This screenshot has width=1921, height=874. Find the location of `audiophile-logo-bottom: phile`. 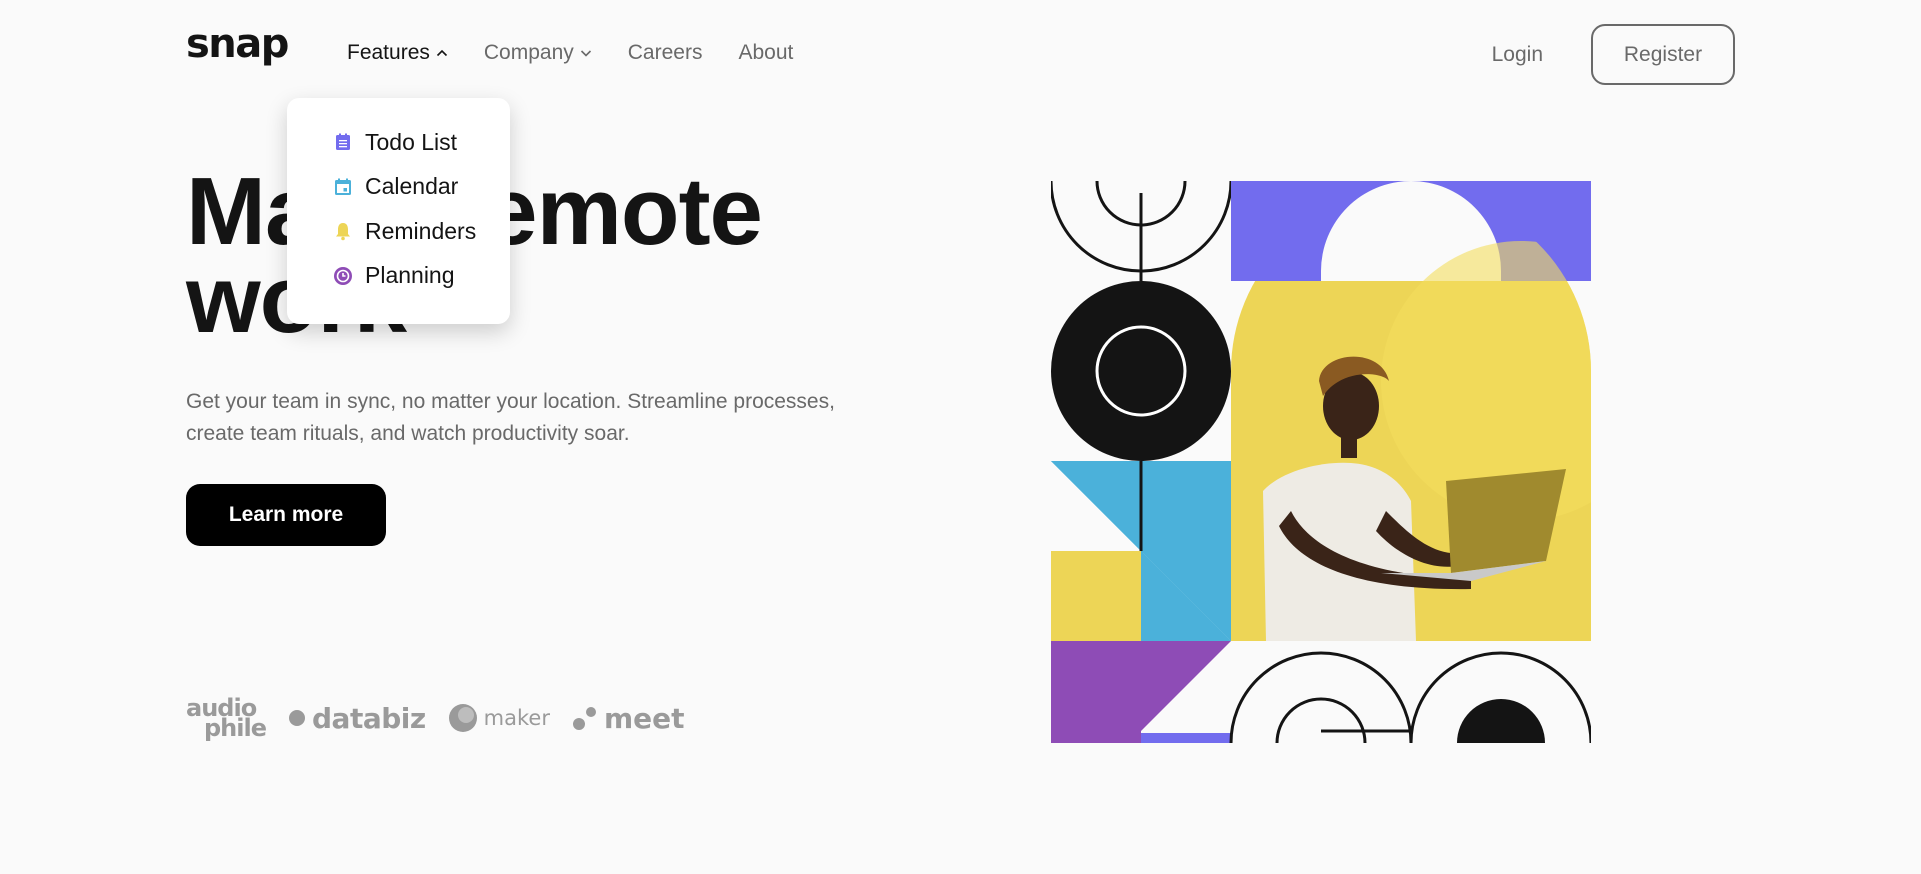

audiophile-logo-bottom: phile is located at coordinates (235, 728).